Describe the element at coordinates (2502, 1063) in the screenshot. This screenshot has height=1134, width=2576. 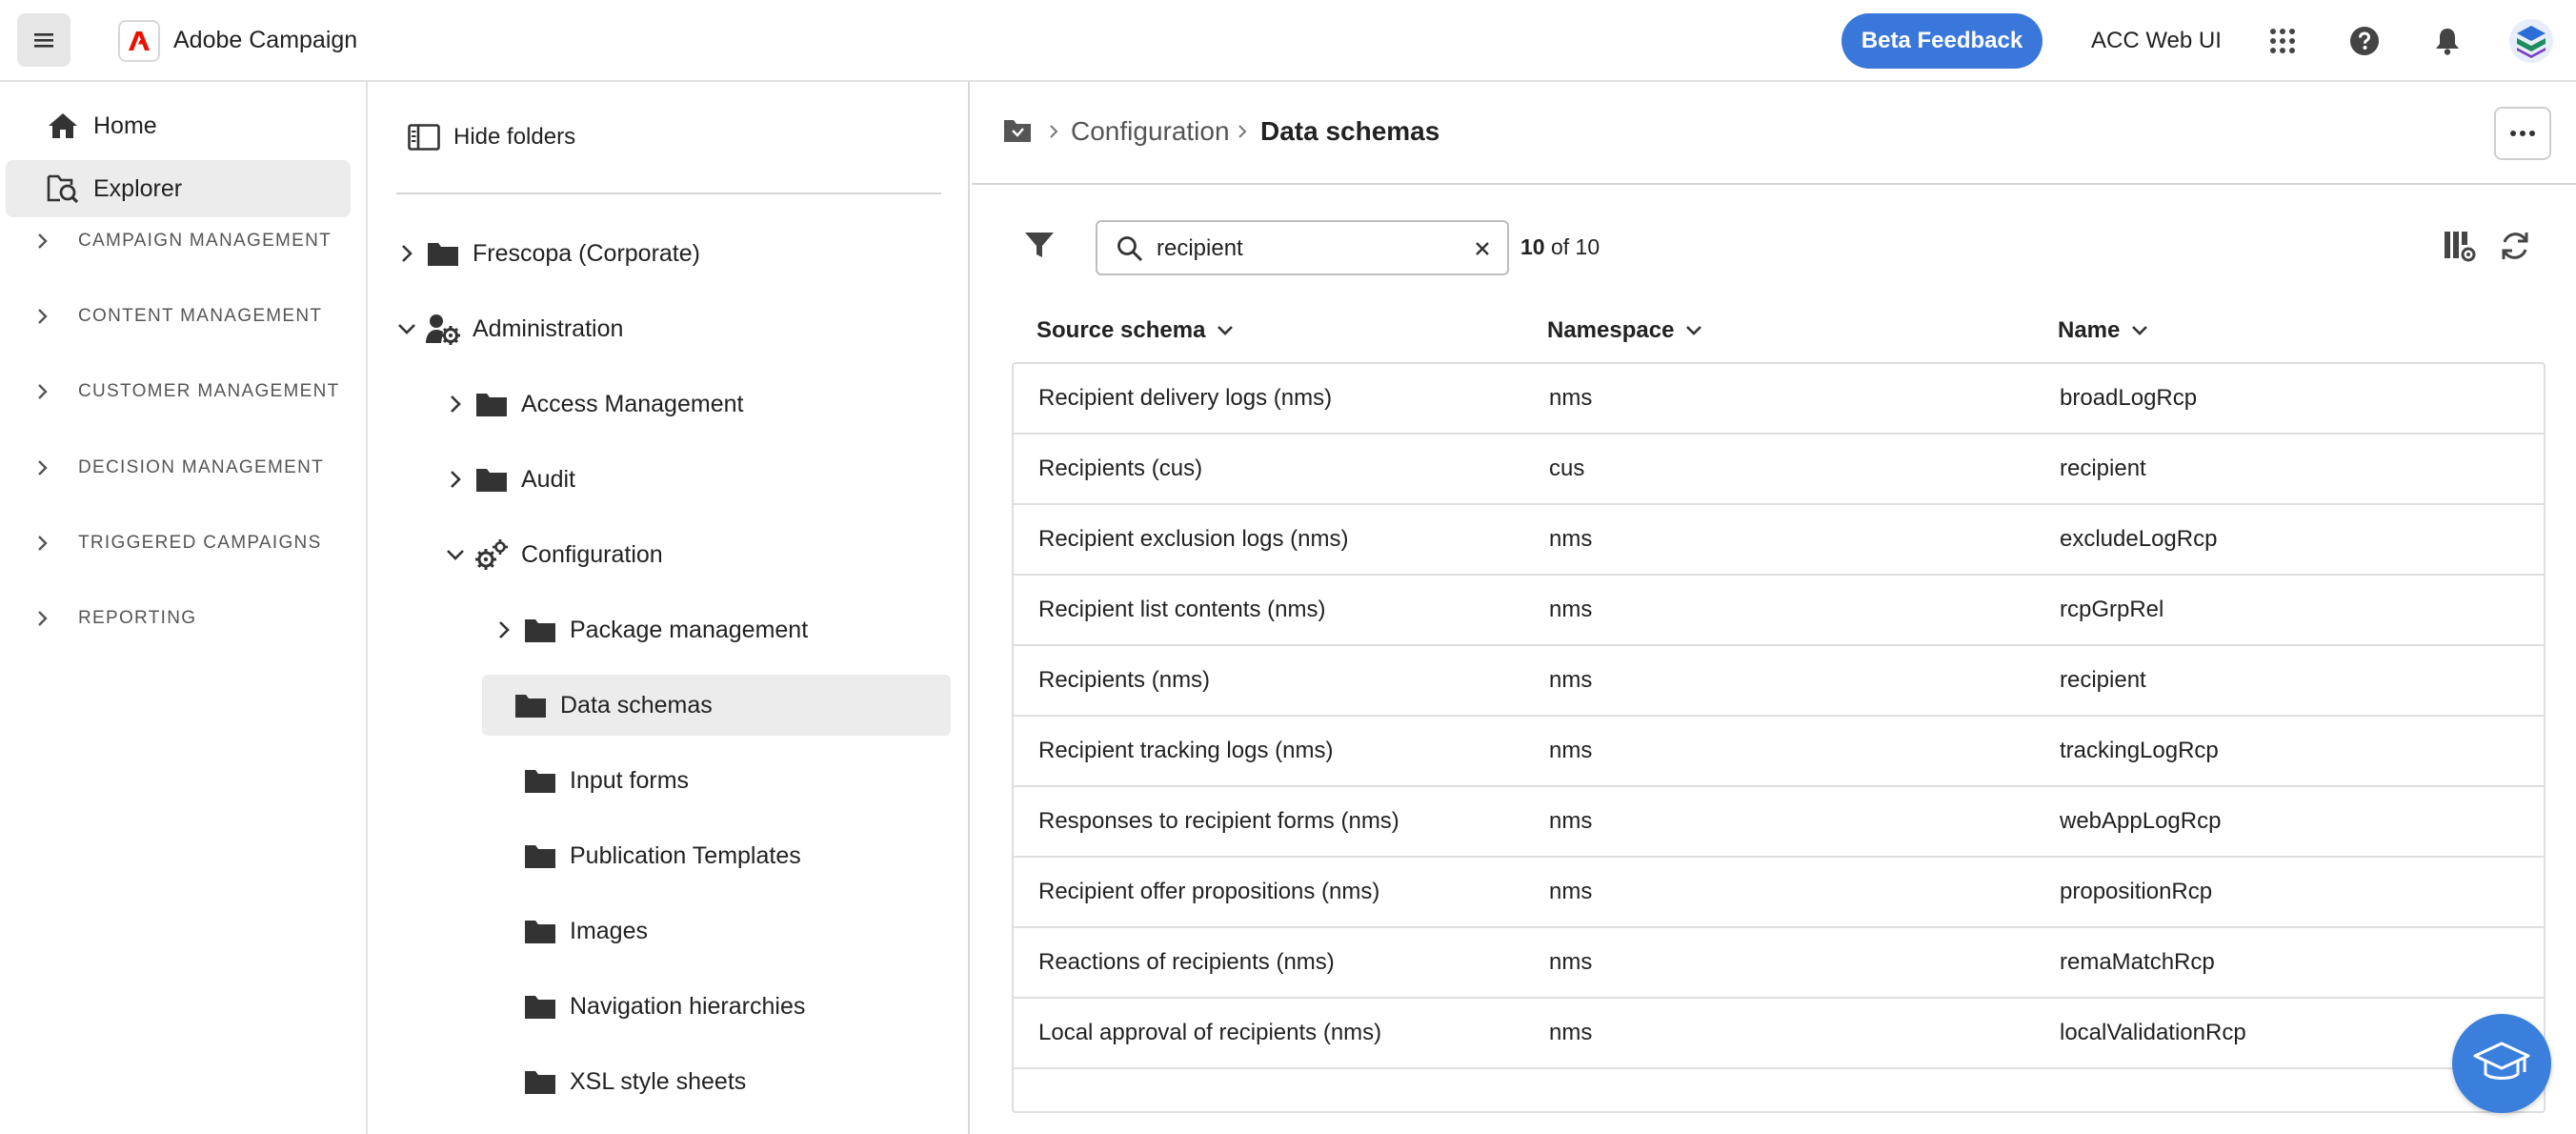
I see `learning-help-button` at that location.